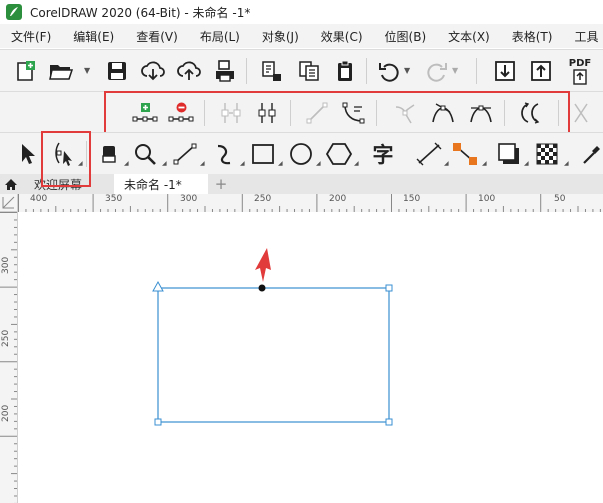 The image size is (603, 503). I want to click on undo-button, so click(389, 71).